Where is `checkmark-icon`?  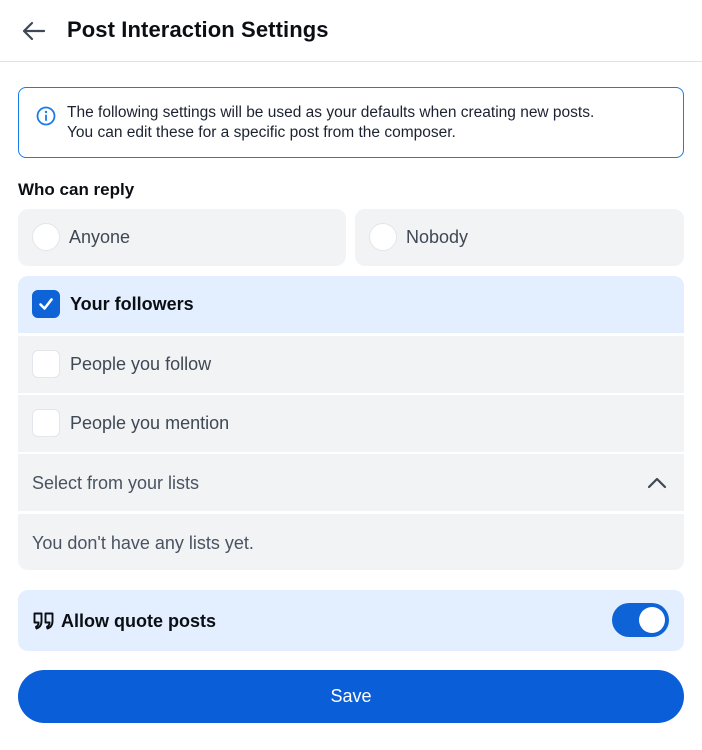
checkmark-icon is located at coordinates (46, 304).